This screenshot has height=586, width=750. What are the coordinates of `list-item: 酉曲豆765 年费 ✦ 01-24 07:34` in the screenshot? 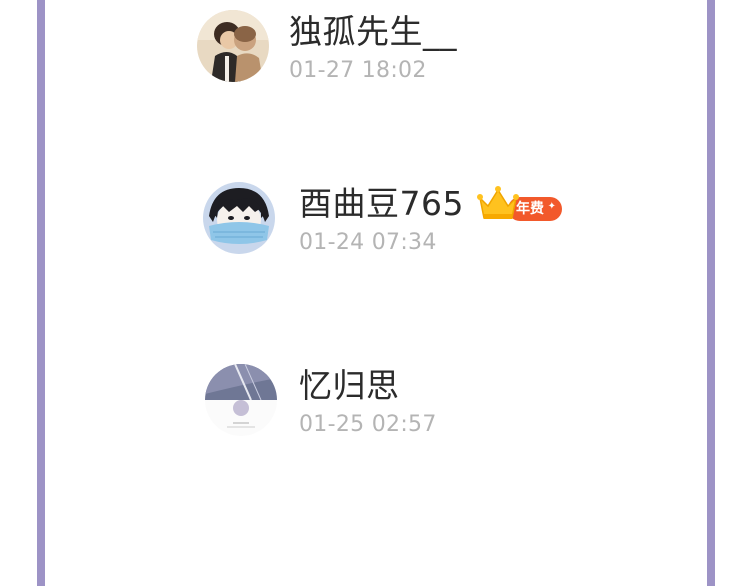 It's located at (413, 222).